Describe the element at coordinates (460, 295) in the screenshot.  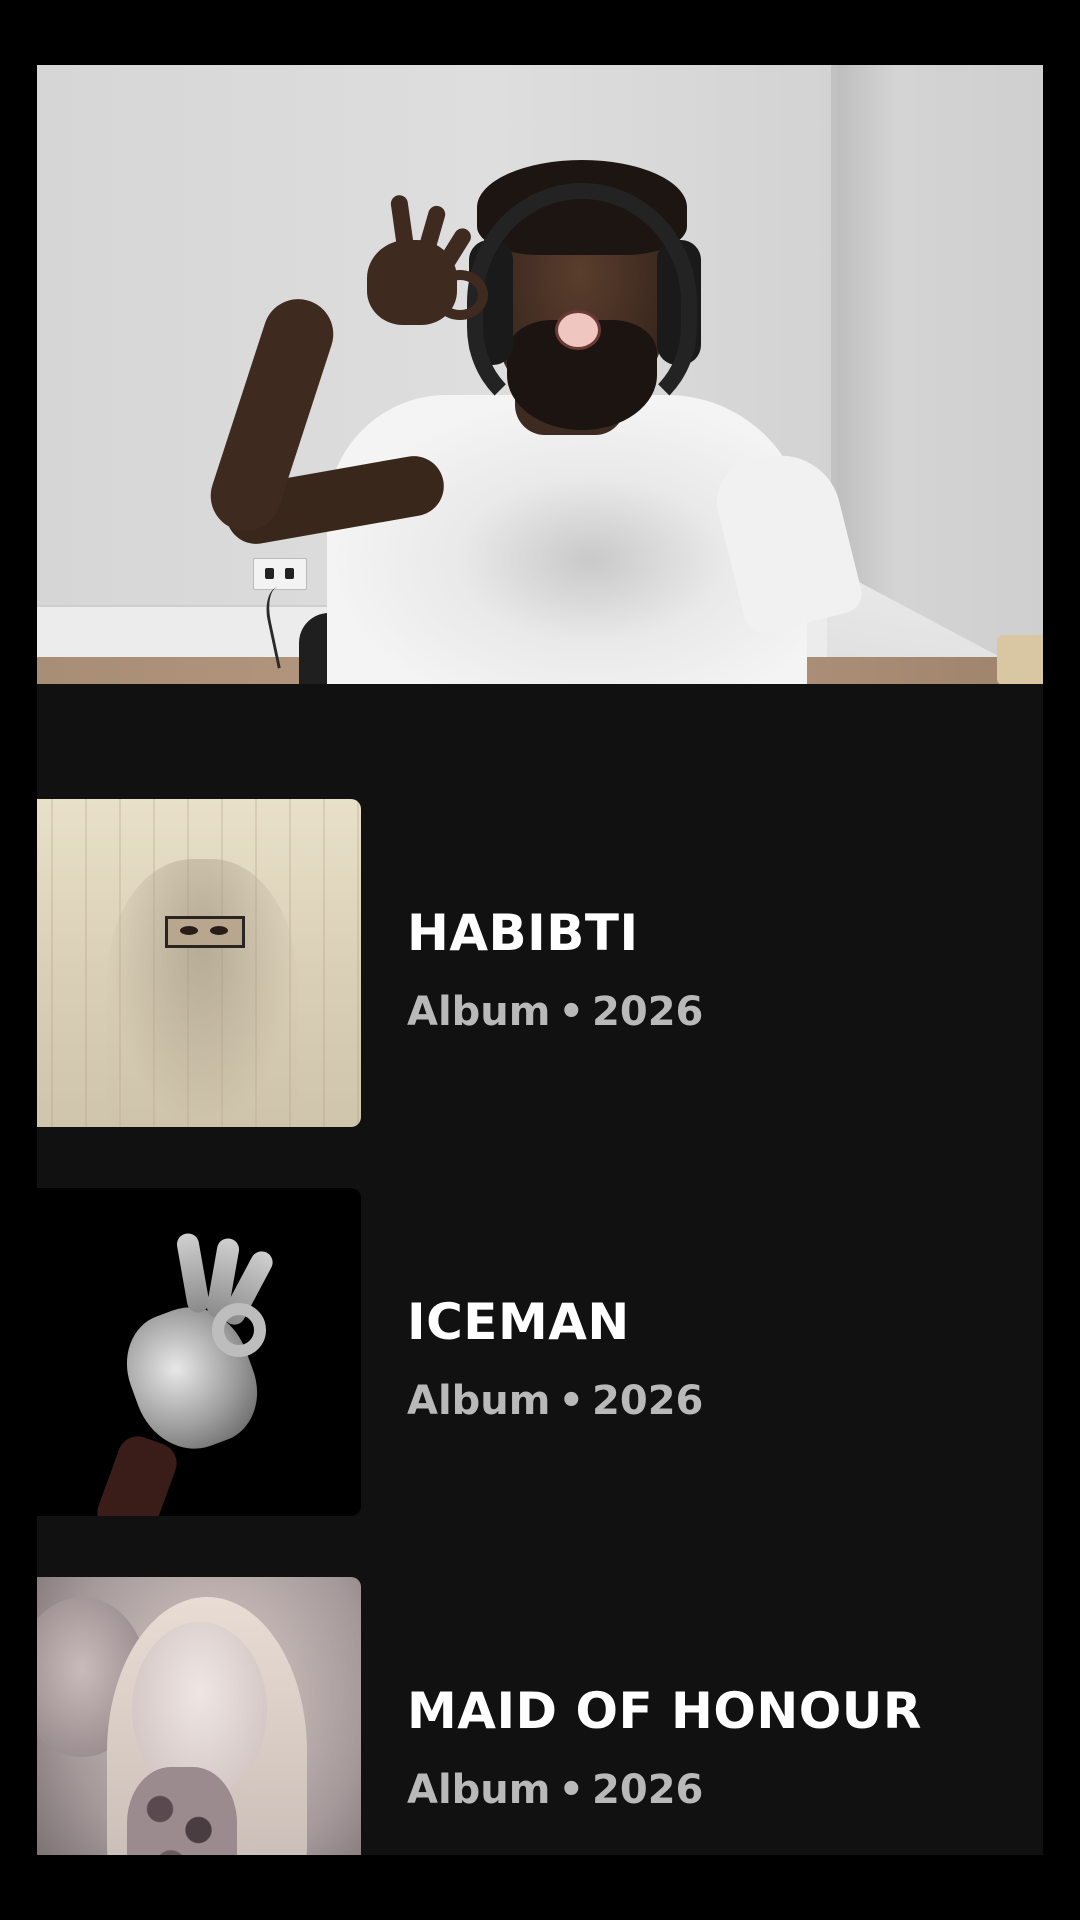
I see `ok-ring` at that location.